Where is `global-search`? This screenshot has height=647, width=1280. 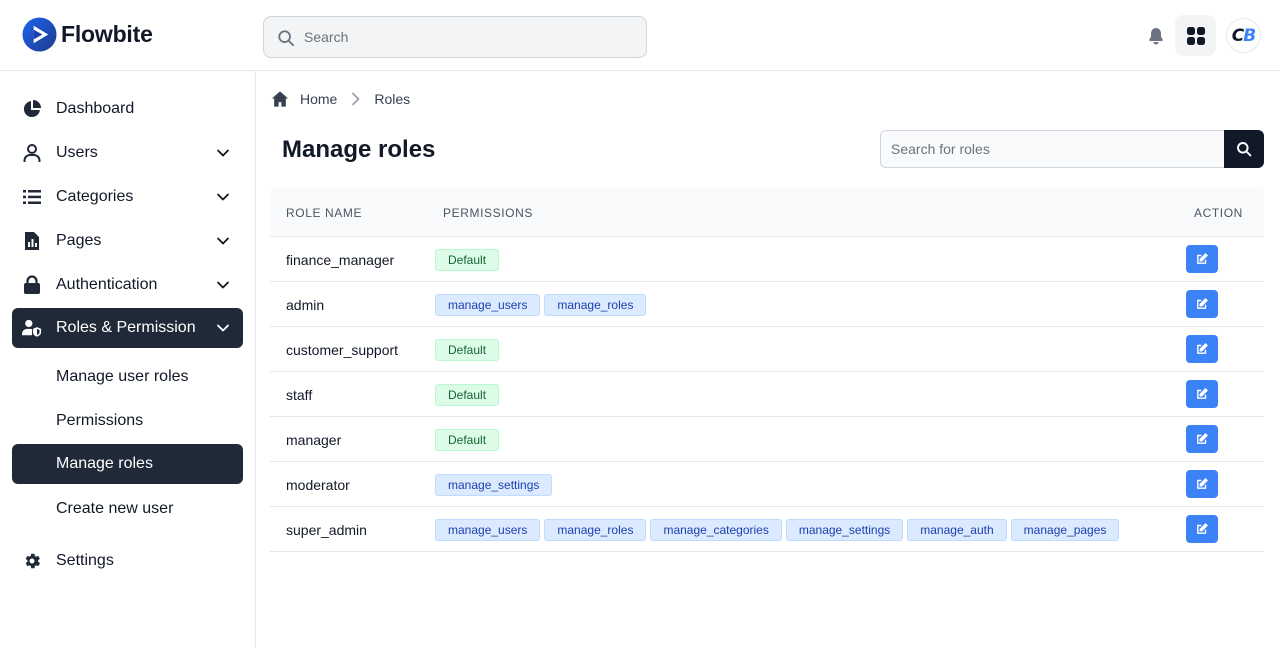 global-search is located at coordinates (455, 37).